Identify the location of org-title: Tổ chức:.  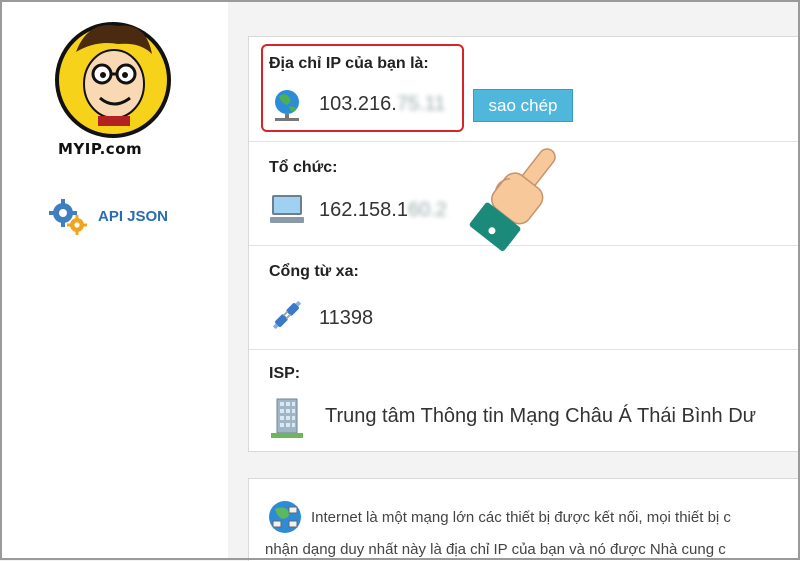
(303, 167).